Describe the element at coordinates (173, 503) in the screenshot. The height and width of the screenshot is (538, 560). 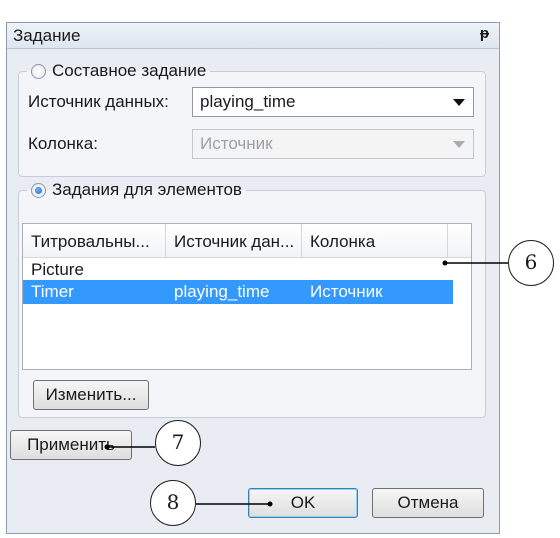
I see `callout-8: 8` at that location.